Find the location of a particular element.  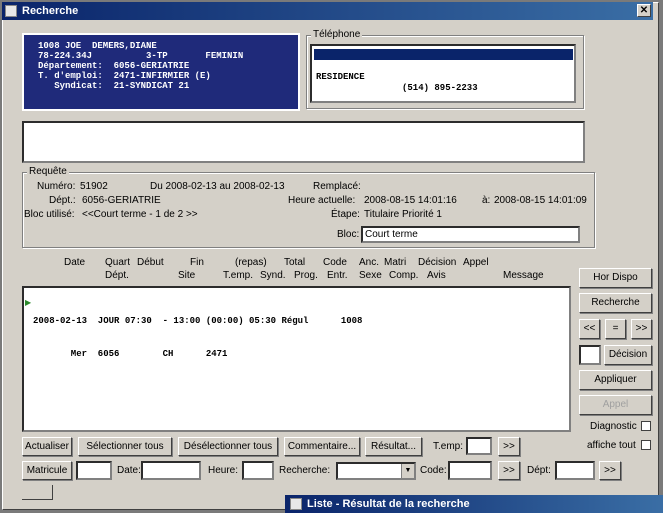

equal-button: = is located at coordinates (615, 329).